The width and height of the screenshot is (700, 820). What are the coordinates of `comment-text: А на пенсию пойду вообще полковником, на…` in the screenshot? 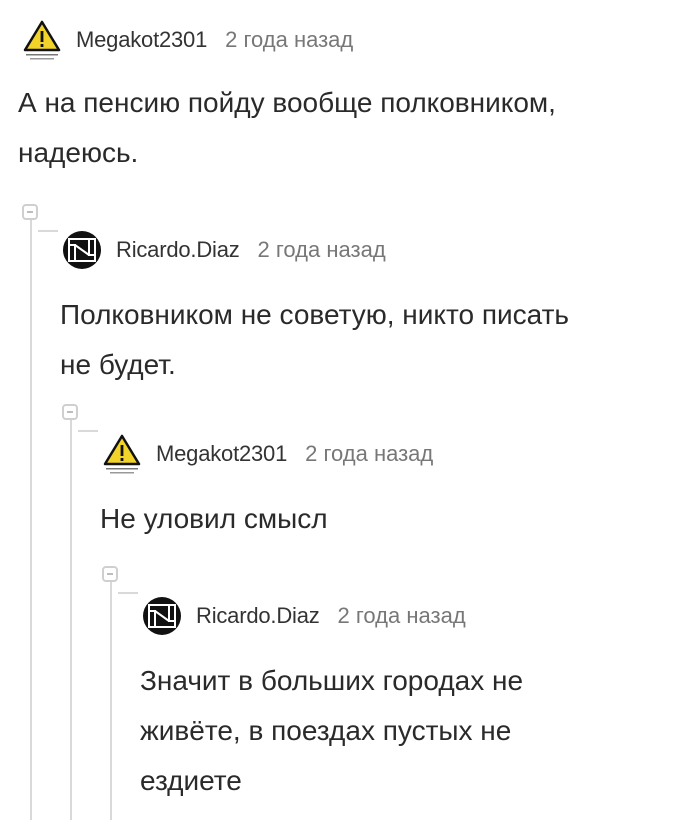 It's located at (287, 128).